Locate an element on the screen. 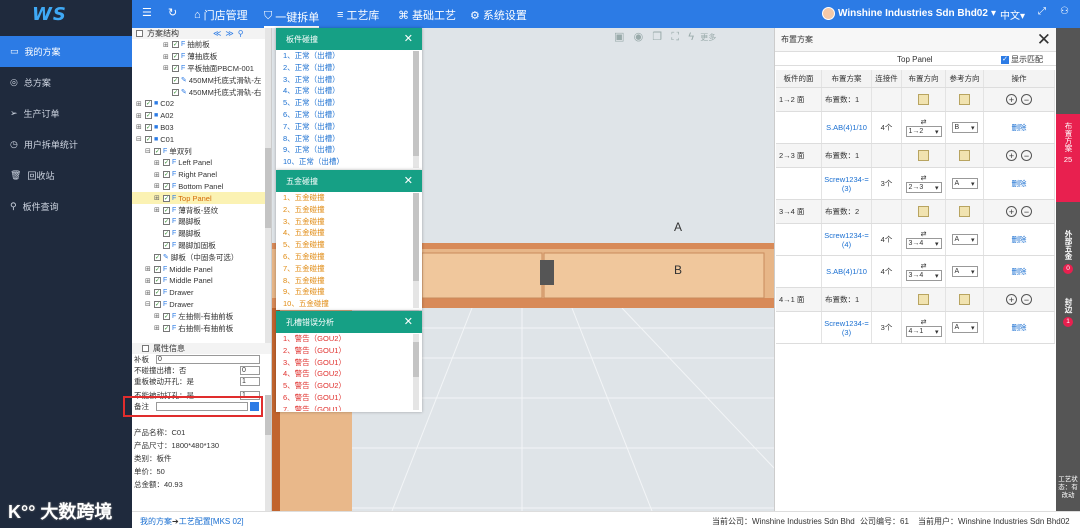 The width and height of the screenshot is (1080, 528). dialog-list-item: 5、正常（出槽） is located at coordinates (349, 103).